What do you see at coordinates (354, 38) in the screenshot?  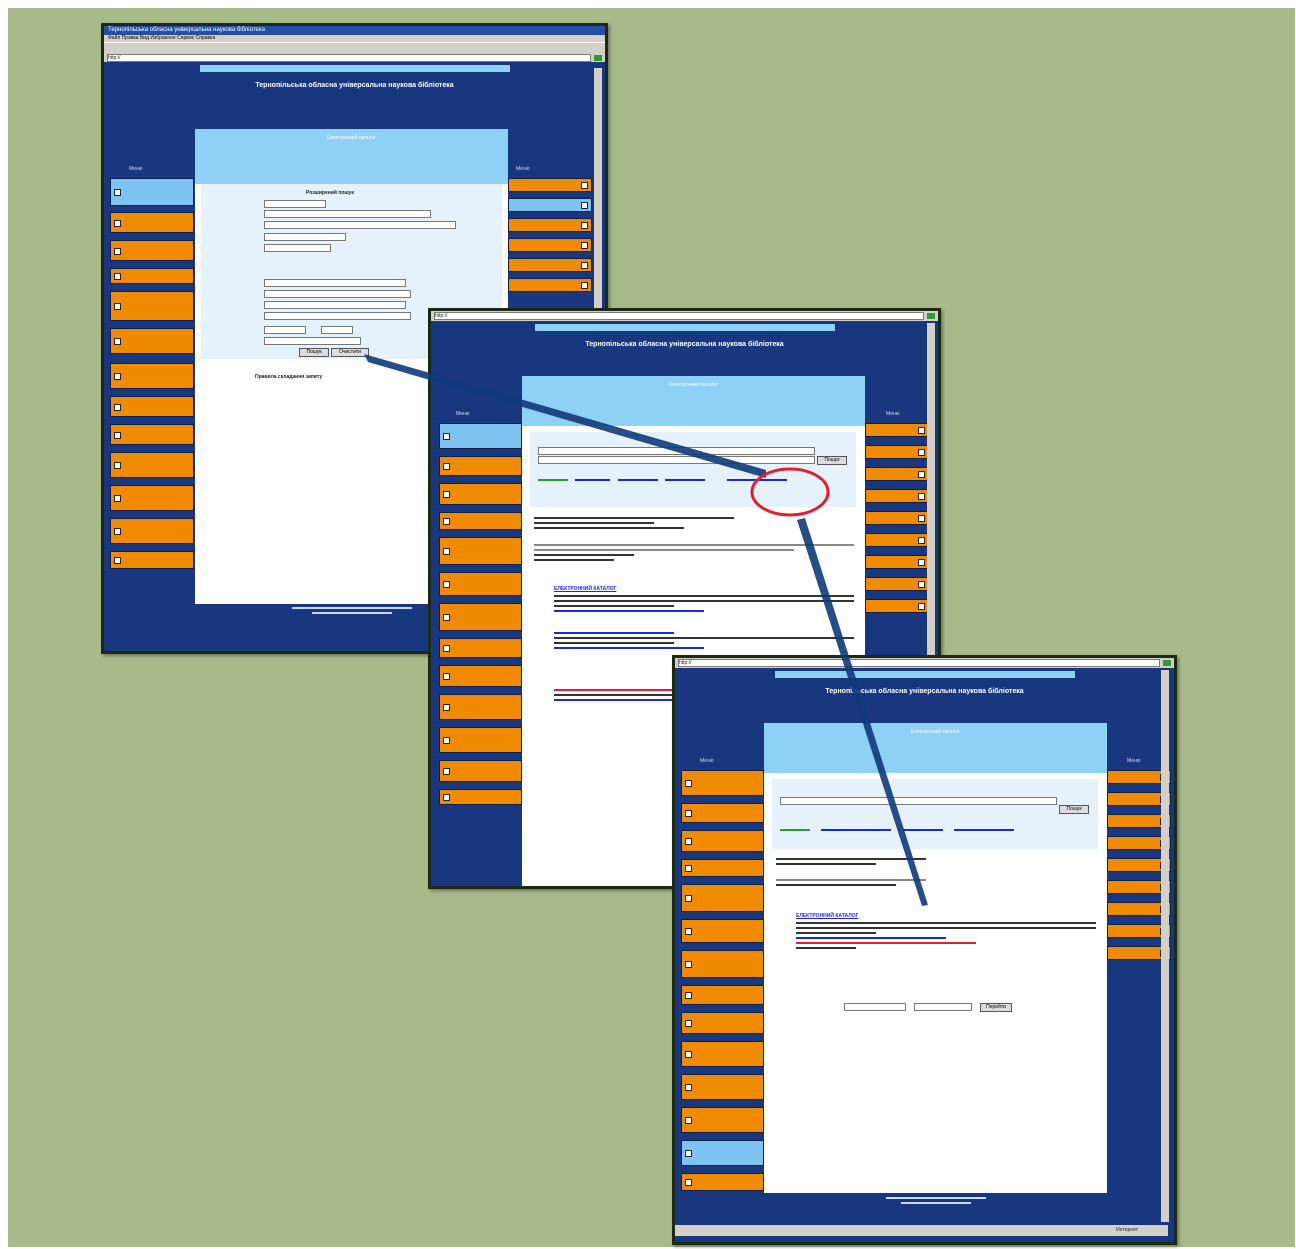 I see `menu-bar: Файл Правка Вид Избранное Сервис Справка` at bounding box center [354, 38].